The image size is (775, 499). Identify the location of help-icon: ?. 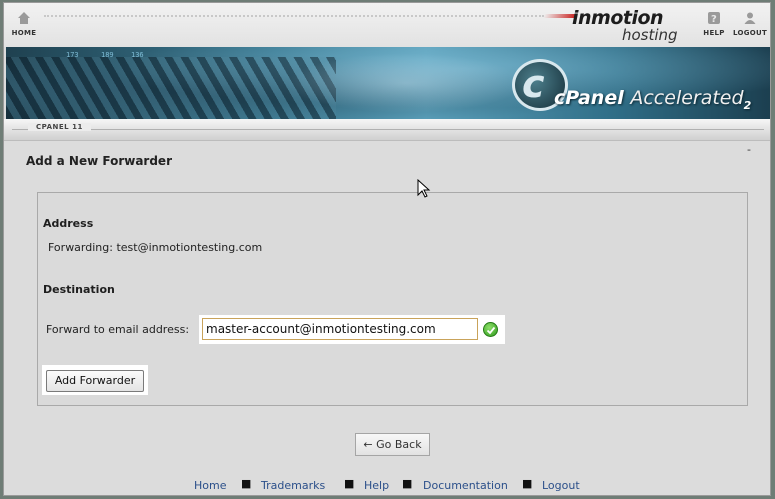
(714, 18).